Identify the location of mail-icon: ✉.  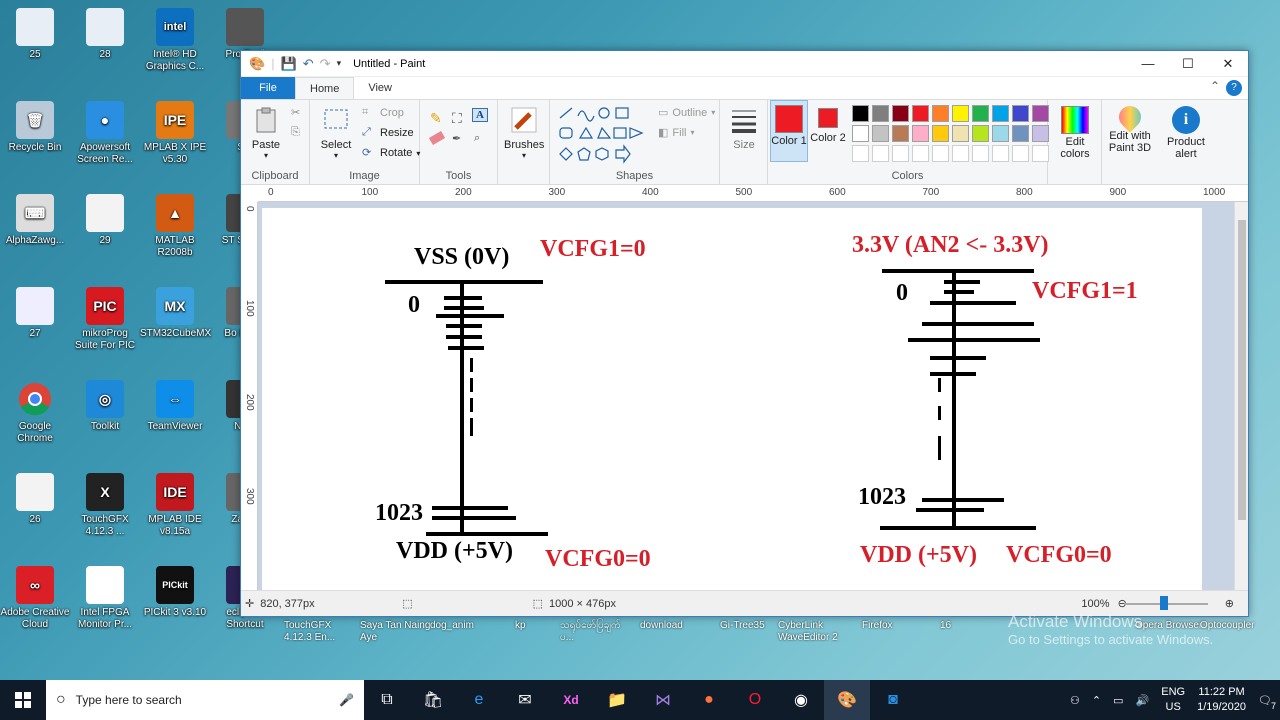
(525, 700).